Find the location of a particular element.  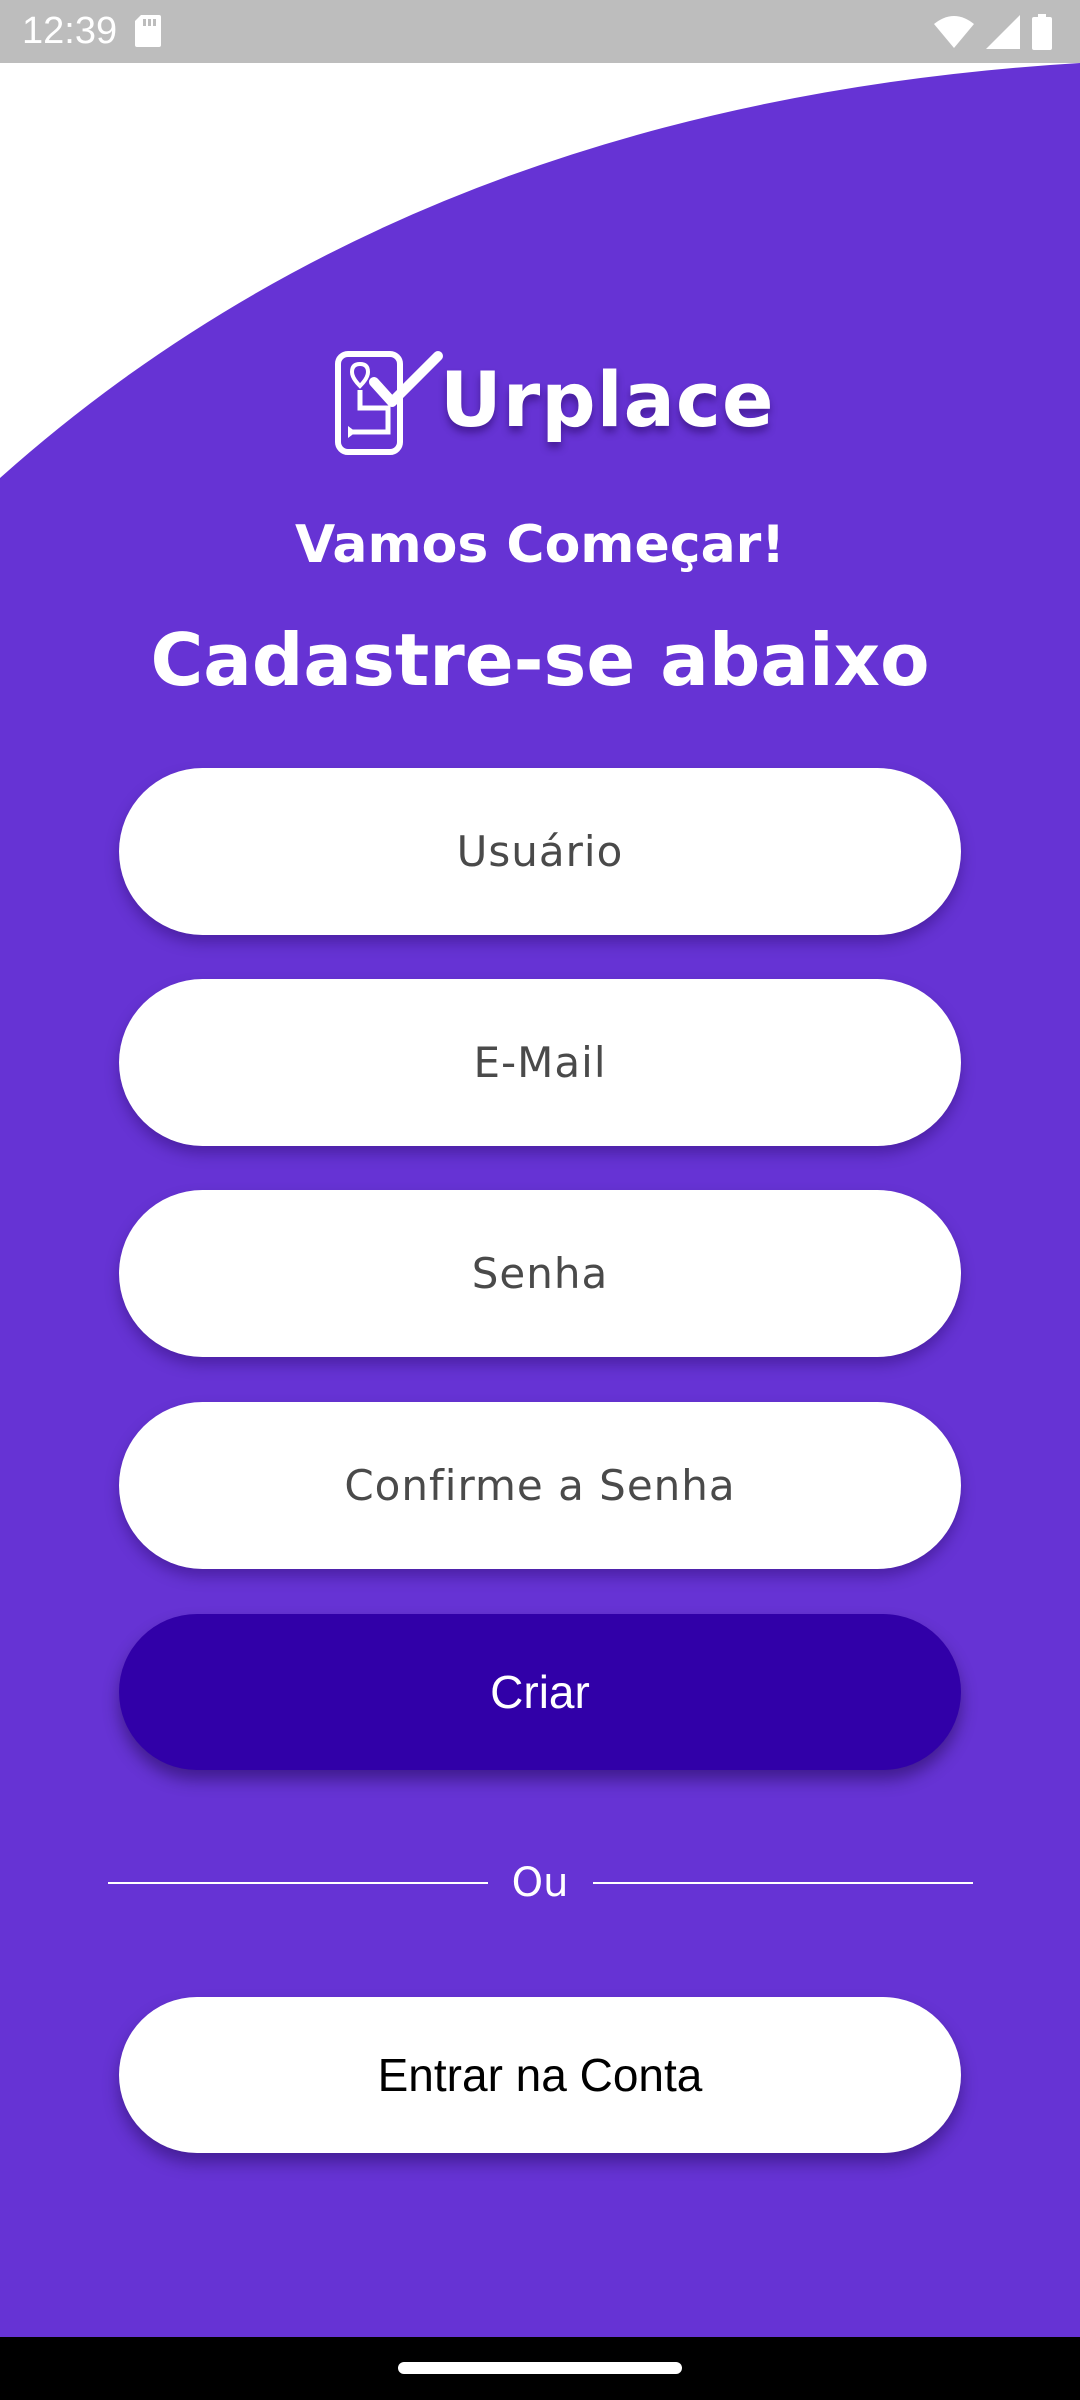

username-input is located at coordinates (540, 851).